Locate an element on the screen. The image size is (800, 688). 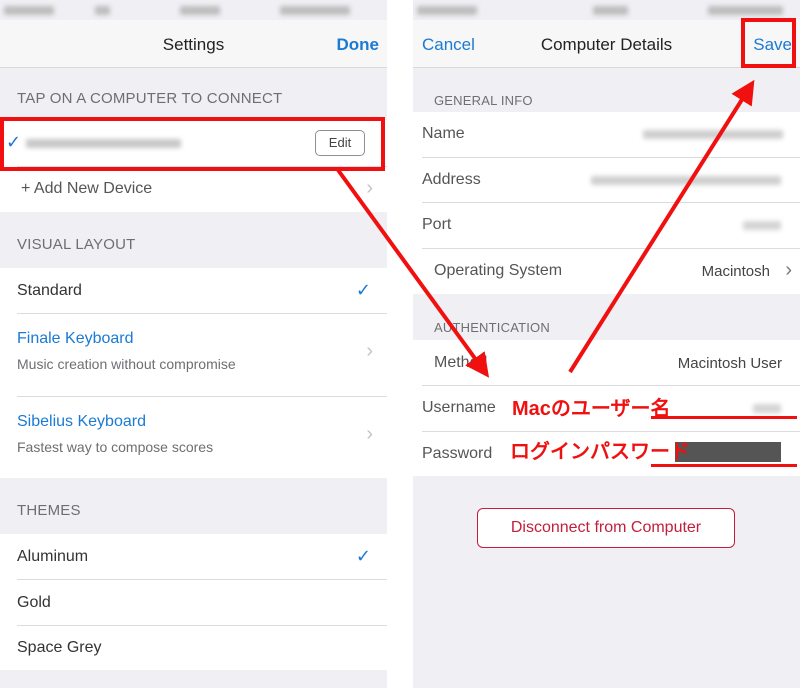
operating-system-row: Operating System Macintosh › is located at coordinates (606, 271).